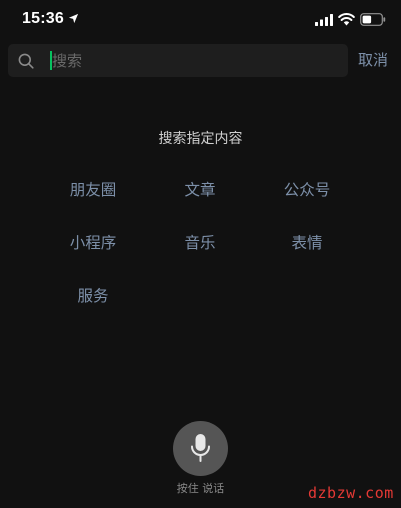  Describe the element at coordinates (307, 190) in the screenshot. I see `category-official-accounts: 公众号` at that location.